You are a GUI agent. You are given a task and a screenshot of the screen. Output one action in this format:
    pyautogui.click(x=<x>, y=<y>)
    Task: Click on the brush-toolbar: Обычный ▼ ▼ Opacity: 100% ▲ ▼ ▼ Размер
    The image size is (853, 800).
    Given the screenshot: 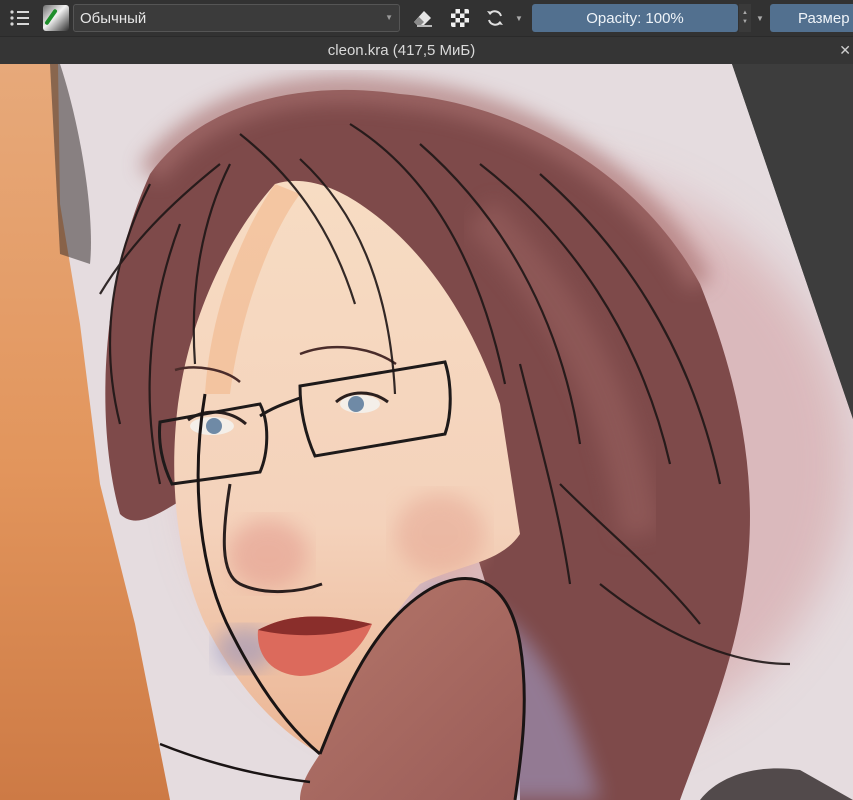 What is the action you would take?
    pyautogui.click(x=426, y=18)
    